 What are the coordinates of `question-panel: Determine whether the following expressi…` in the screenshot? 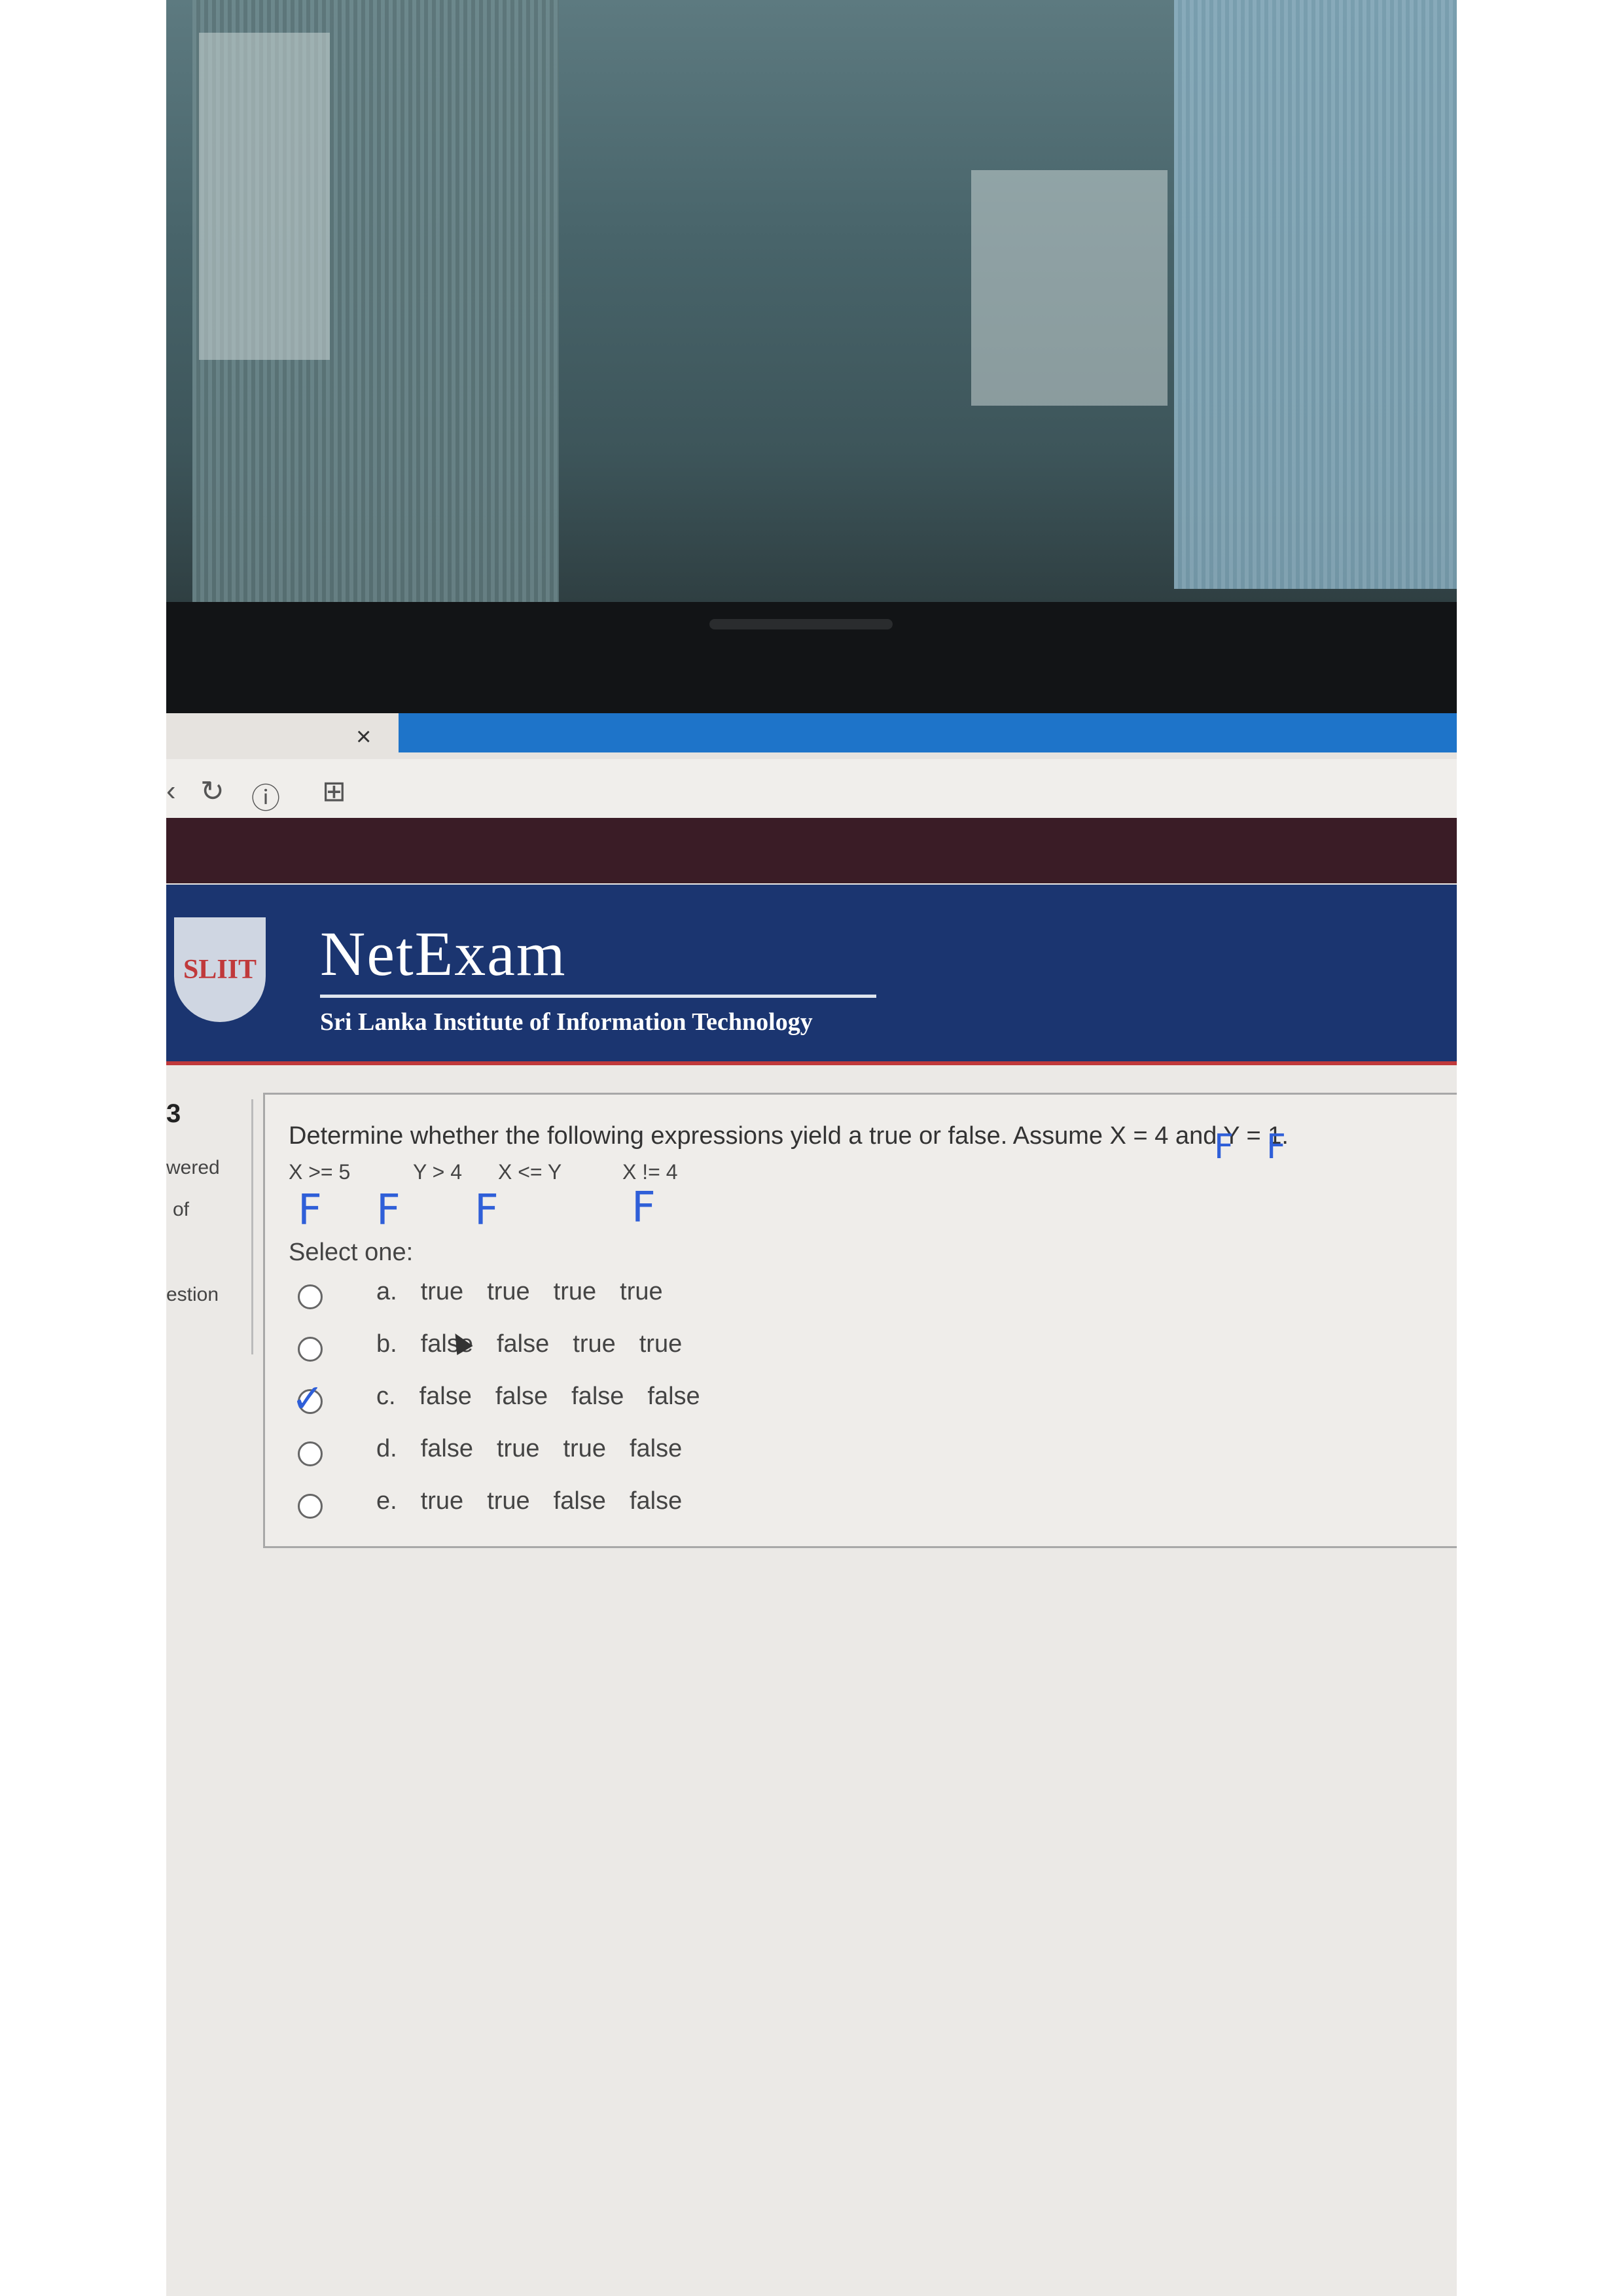 It's located at (860, 1320).